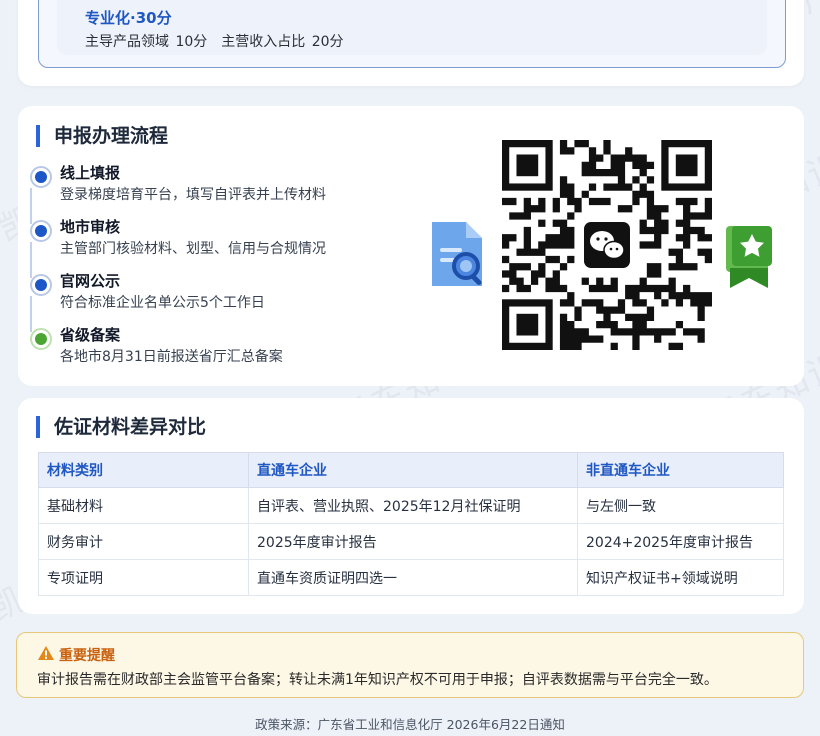 The width and height of the screenshot is (820, 736). Describe the element at coordinates (680, 505) in the screenshot. I see `table-cell: 与左侧一致` at that location.